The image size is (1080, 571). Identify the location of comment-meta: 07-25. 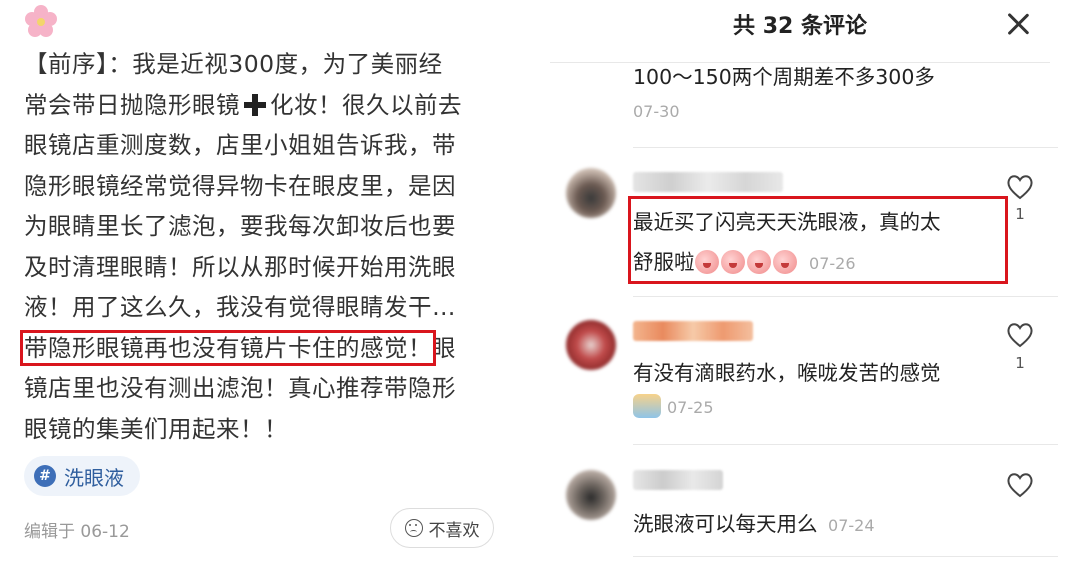
(673, 406).